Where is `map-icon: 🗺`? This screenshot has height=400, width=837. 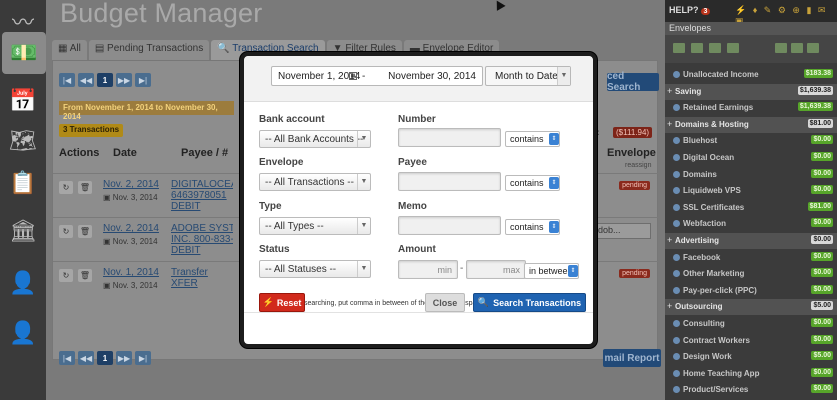
map-icon: 🗺 is located at coordinates (23, 141).